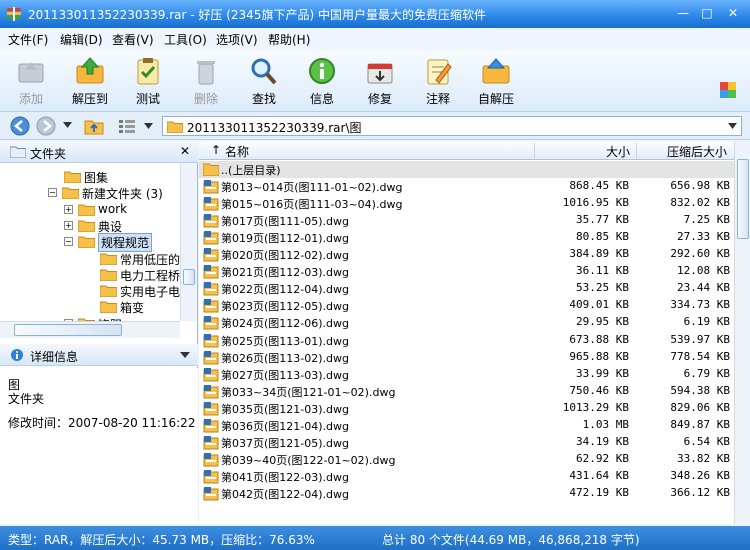 Image resolution: width=750 pixels, height=550 pixels. What do you see at coordinates (46, 126) in the screenshot?
I see `forward-icon` at bounding box center [46, 126].